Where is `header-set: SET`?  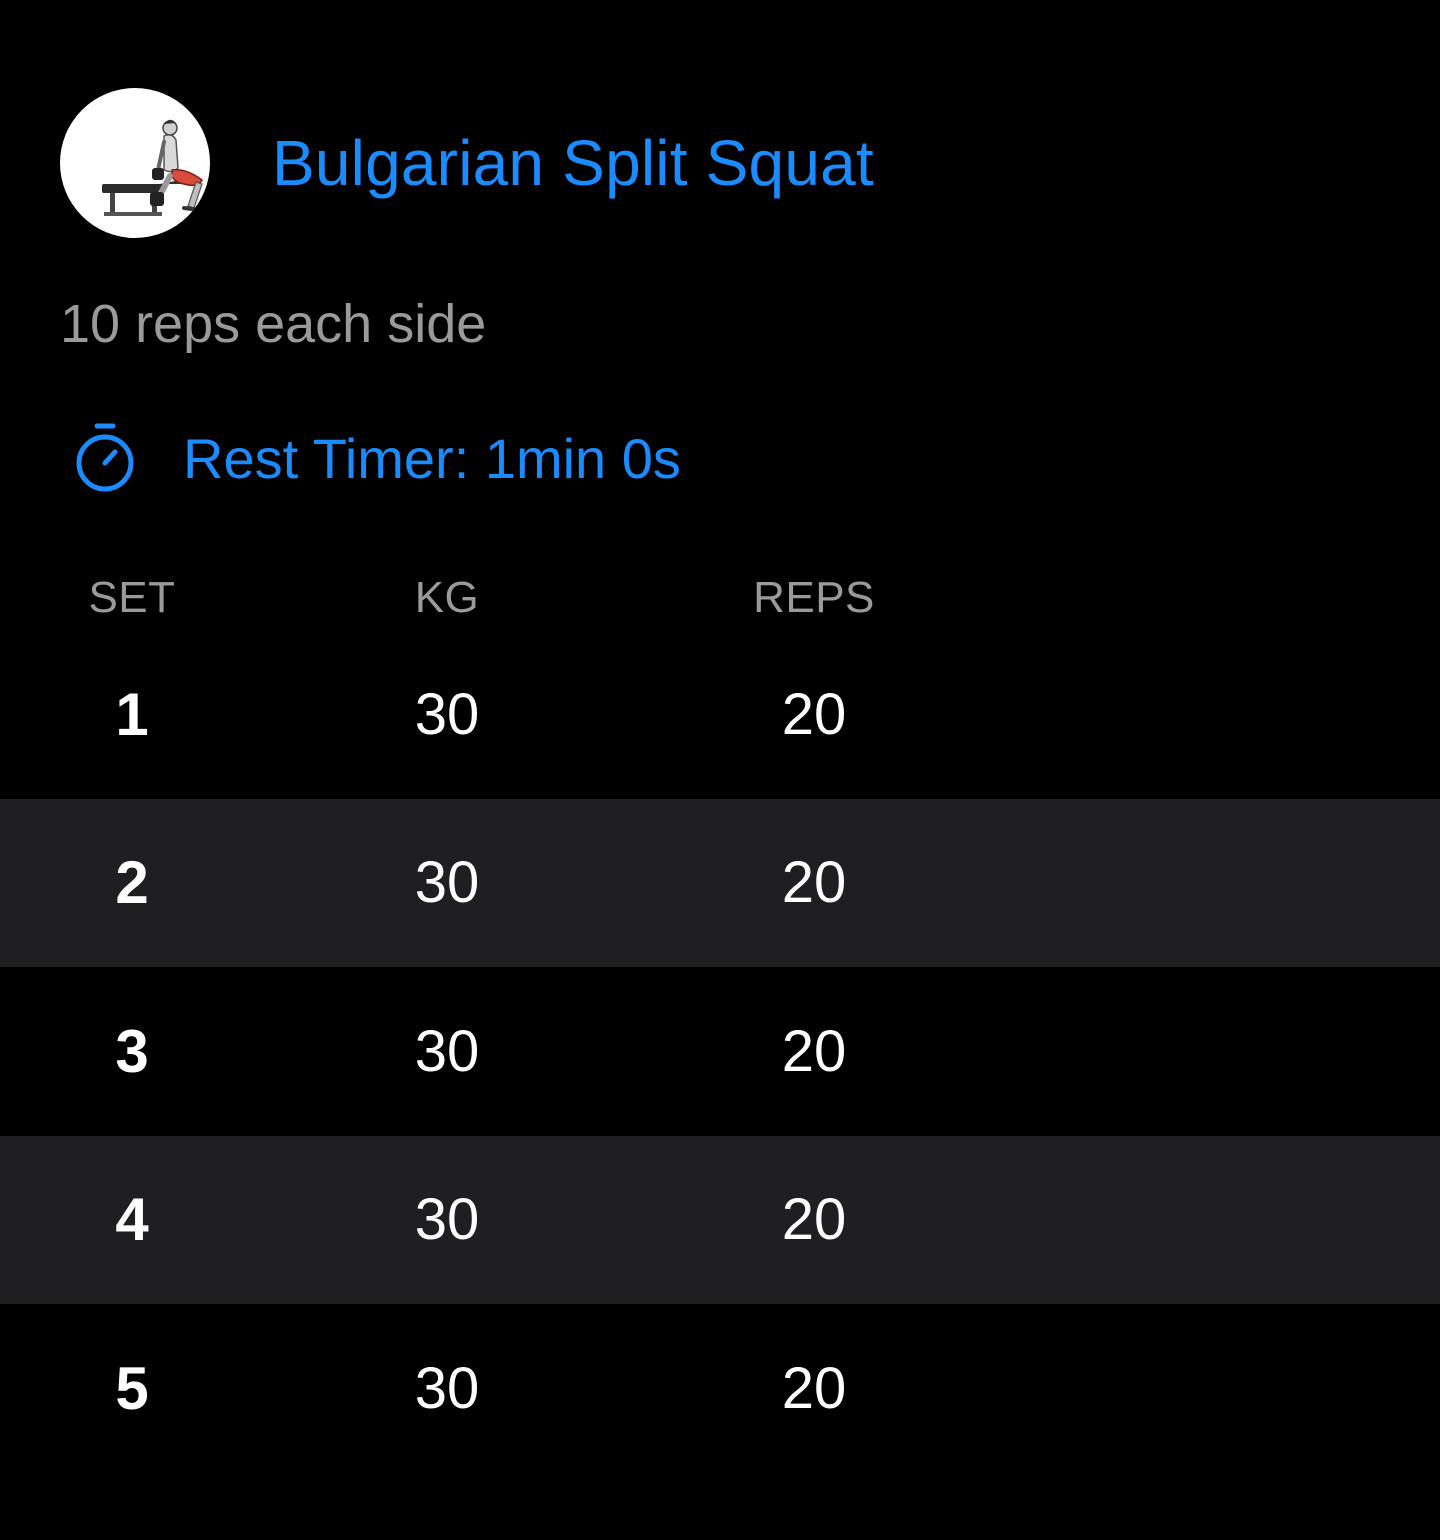 header-set: SET is located at coordinates (132, 597).